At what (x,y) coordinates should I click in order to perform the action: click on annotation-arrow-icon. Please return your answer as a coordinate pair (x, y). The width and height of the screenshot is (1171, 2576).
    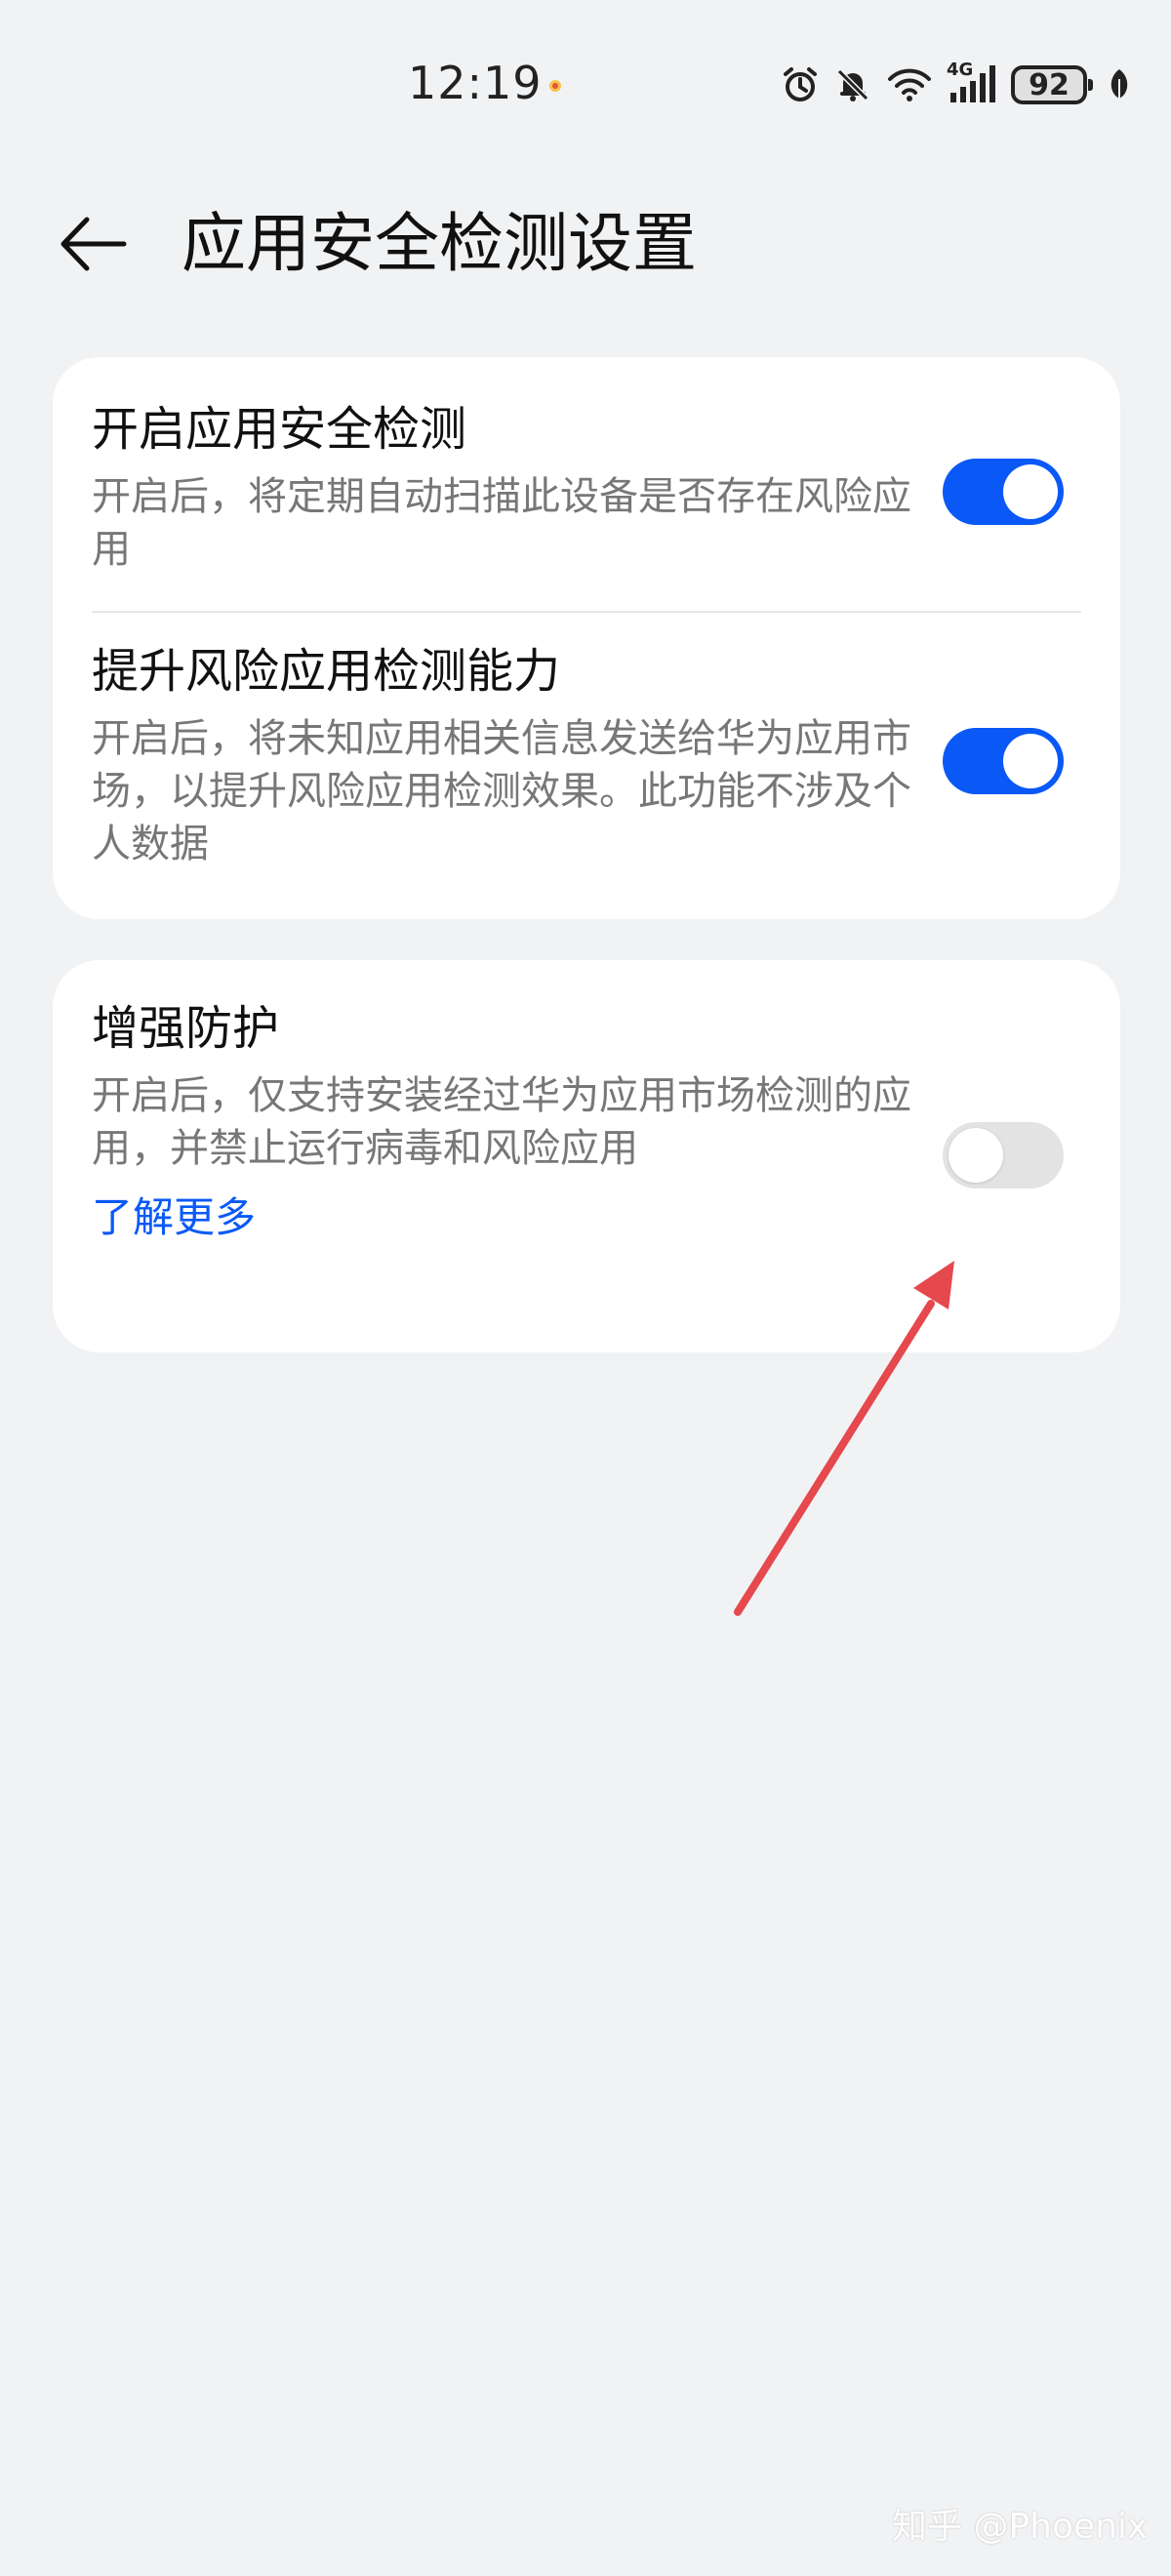
    Looking at the image, I should click on (844, 1438).